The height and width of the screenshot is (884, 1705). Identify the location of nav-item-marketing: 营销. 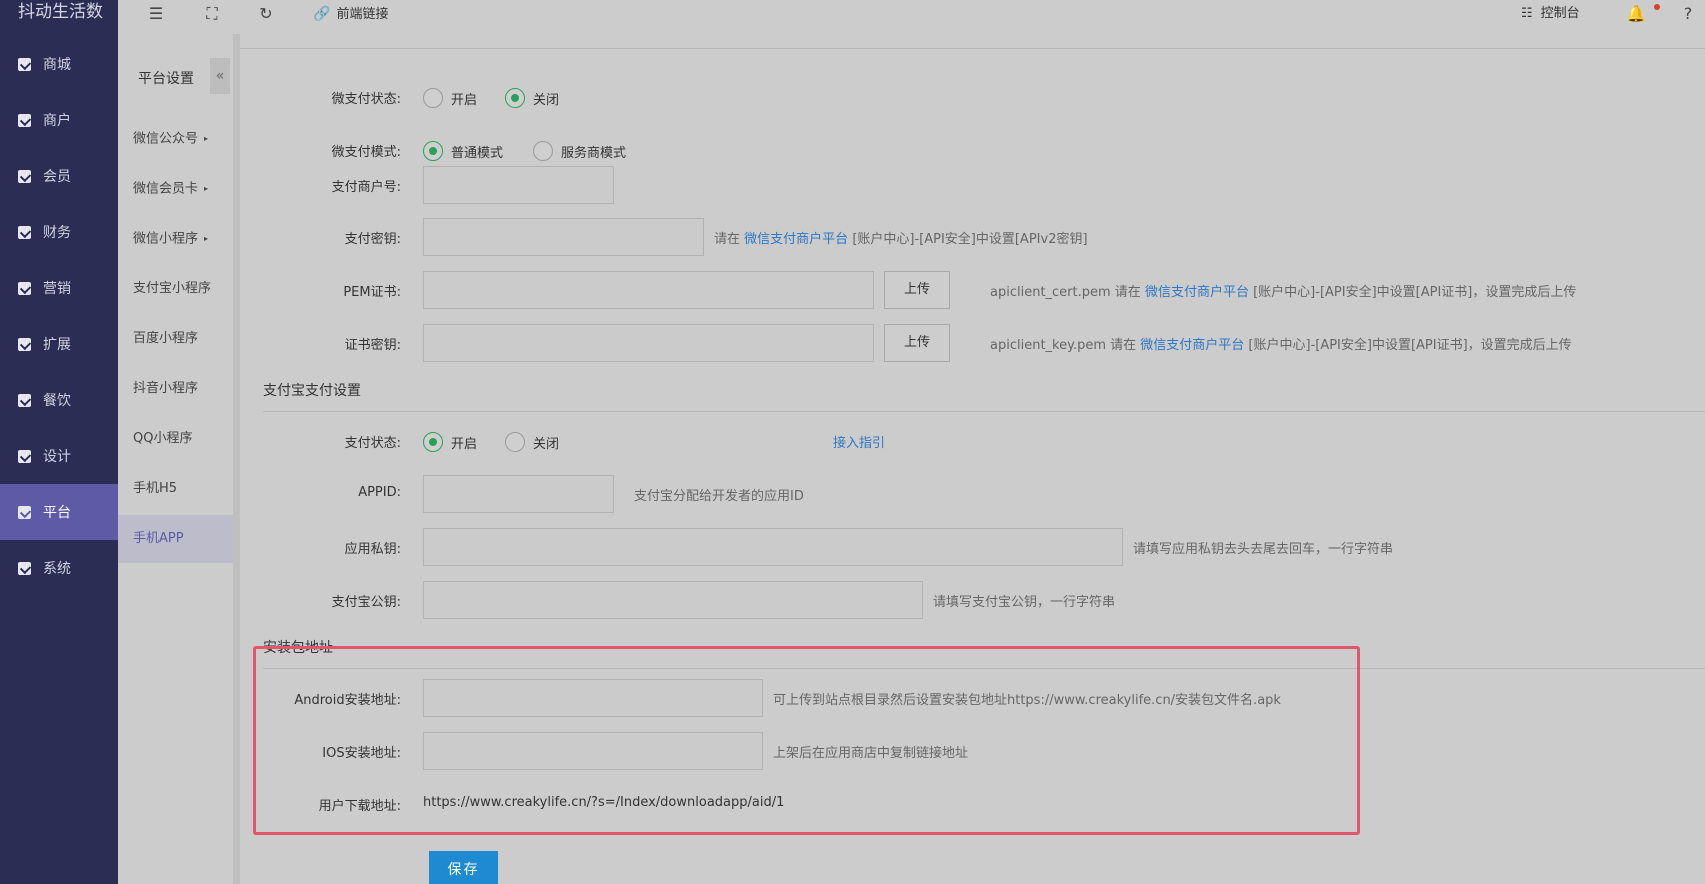
(59, 288).